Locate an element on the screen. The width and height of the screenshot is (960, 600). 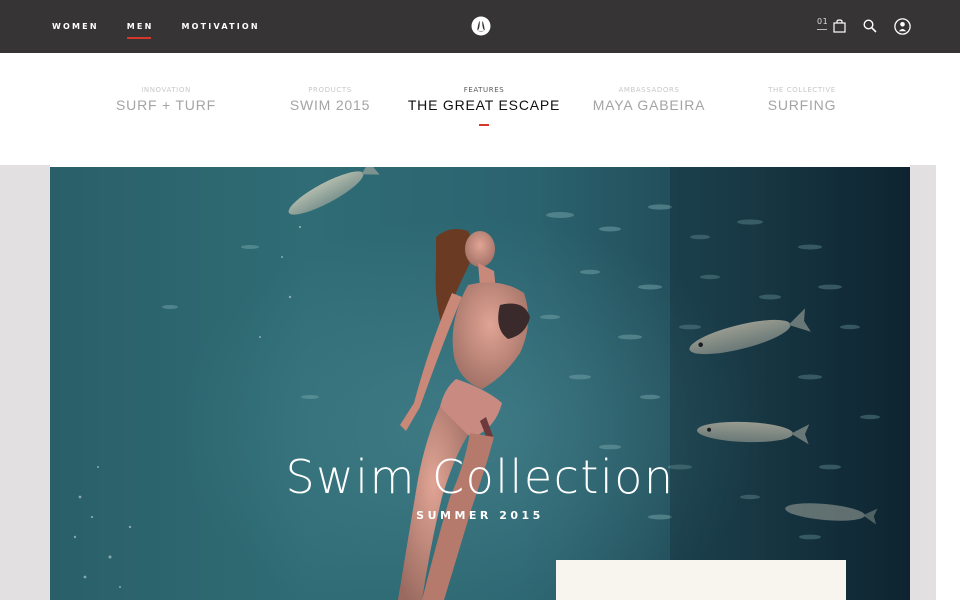
shopping-bag-icon is located at coordinates (839, 26).